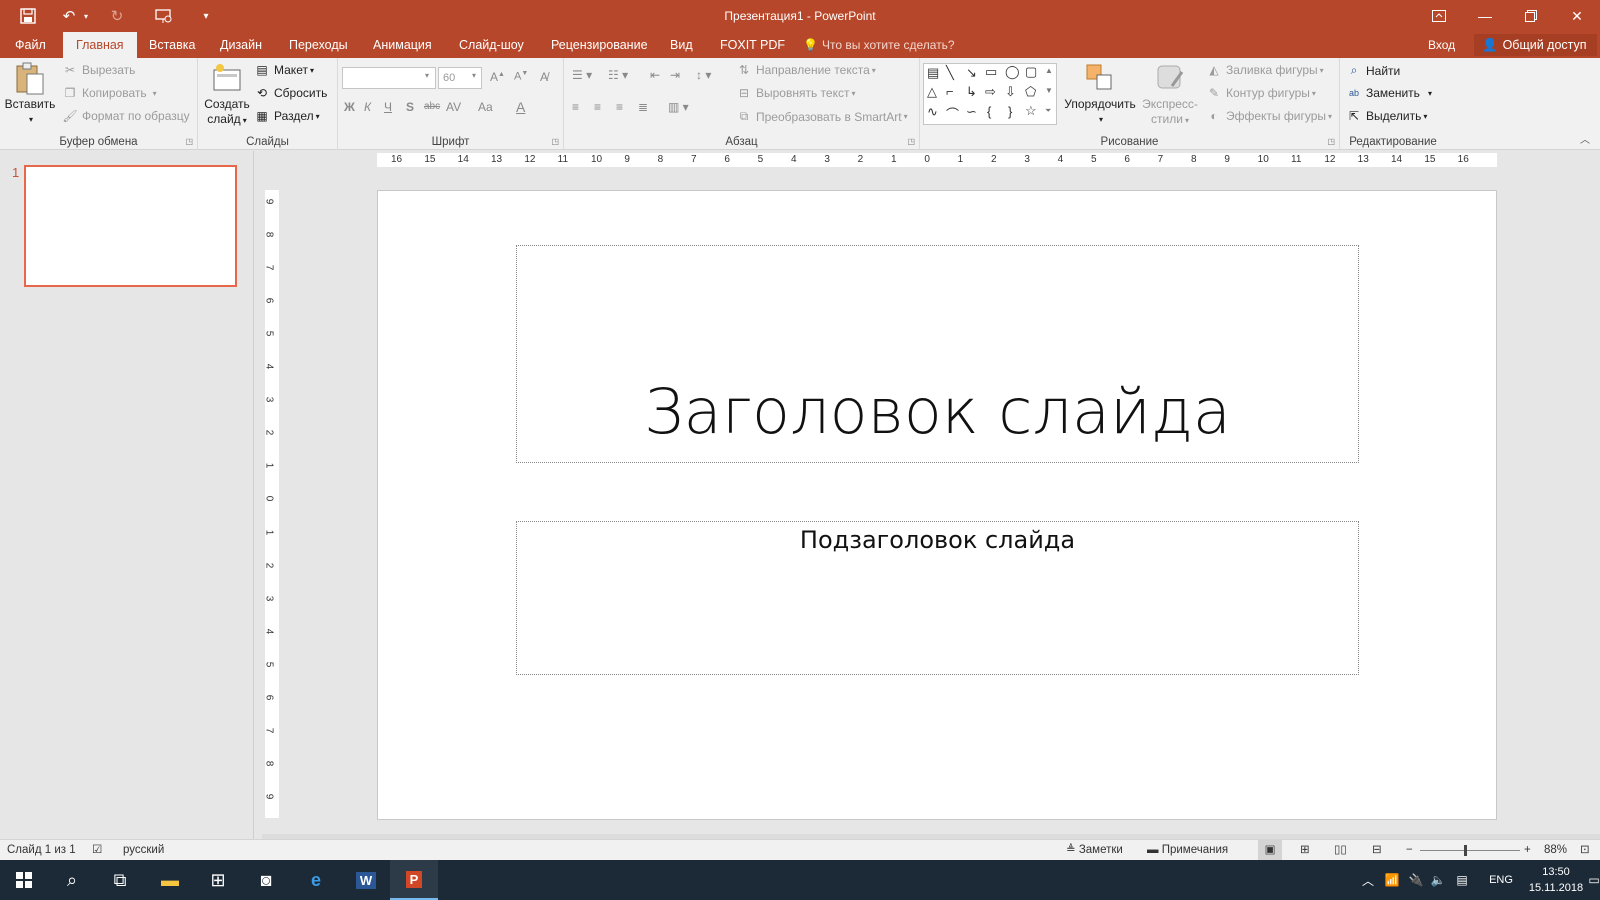  Describe the element at coordinates (388, 107) in the screenshot. I see `underline-button: Ч` at that location.